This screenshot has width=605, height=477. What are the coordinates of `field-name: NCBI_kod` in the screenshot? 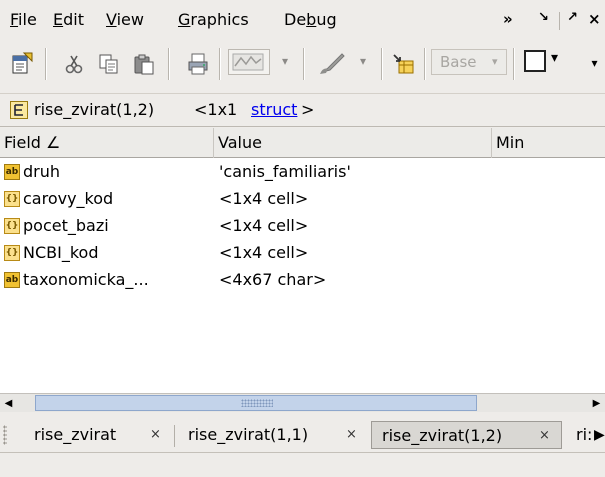 It's located at (61, 252).